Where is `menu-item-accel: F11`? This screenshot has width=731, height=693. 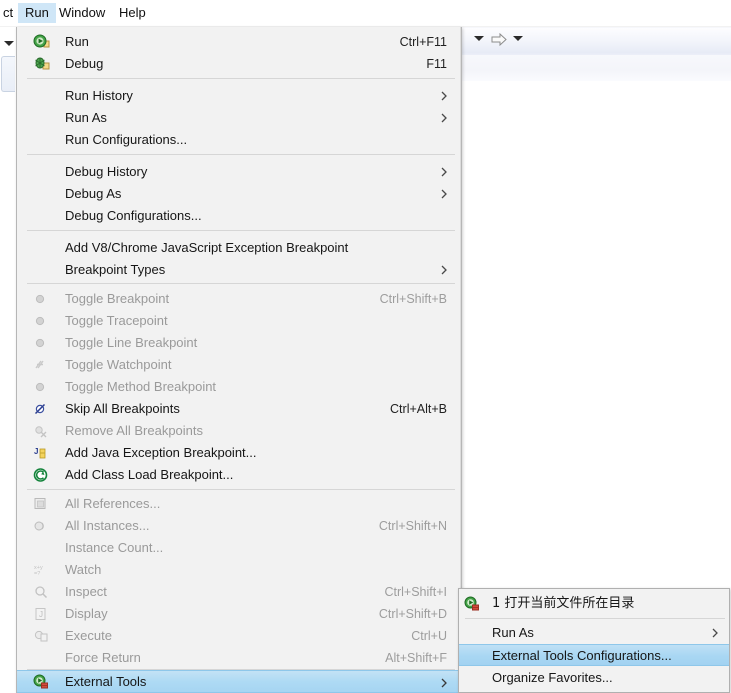 menu-item-accel: F11 is located at coordinates (436, 64).